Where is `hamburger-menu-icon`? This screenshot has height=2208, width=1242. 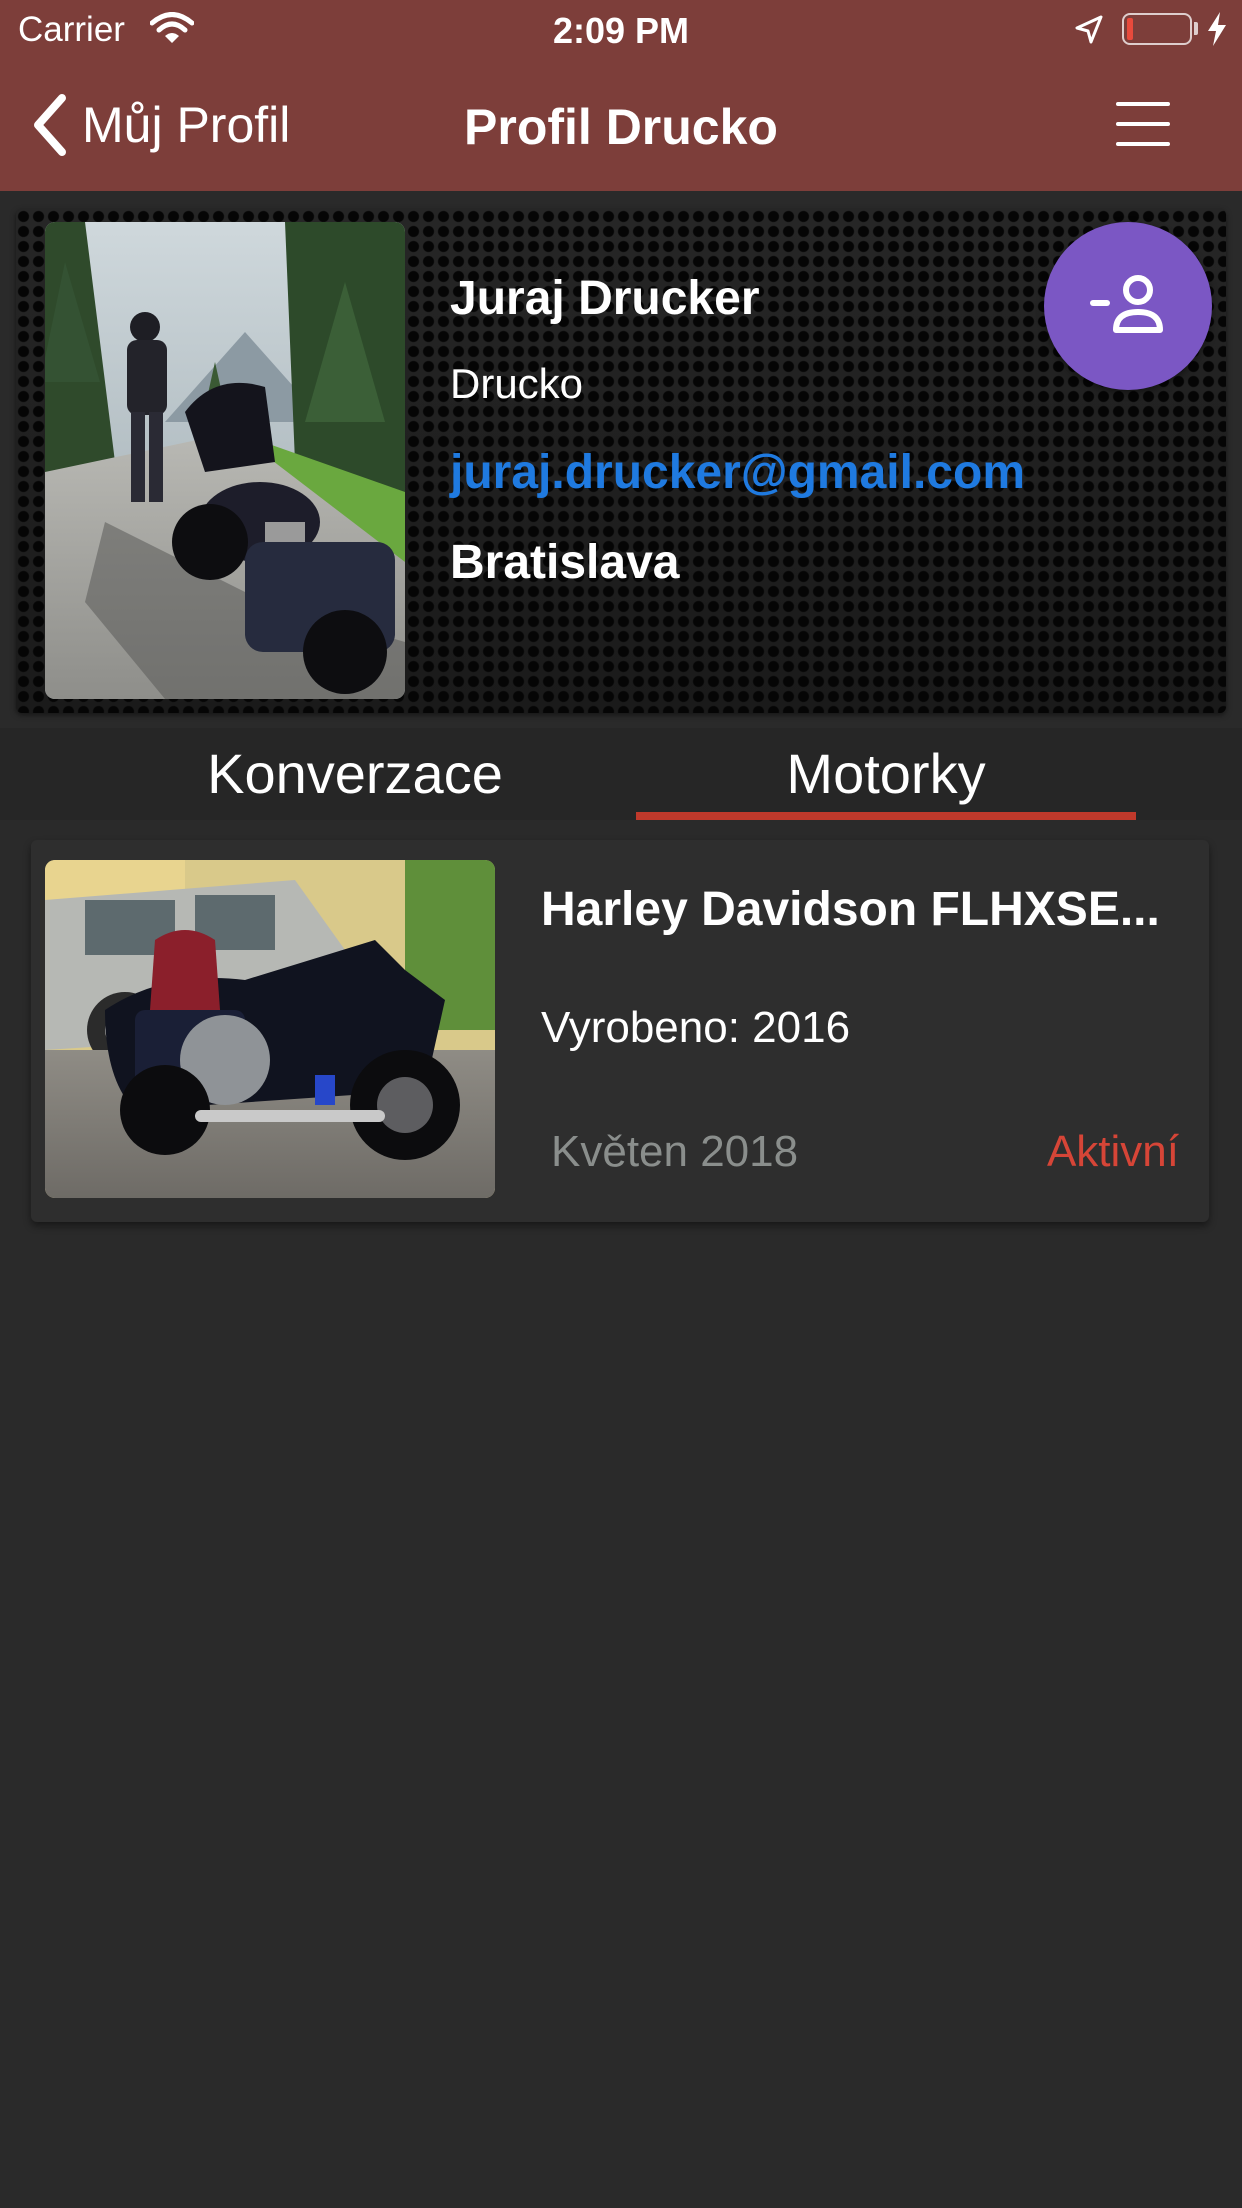
hamburger-menu-icon is located at coordinates (1143, 124).